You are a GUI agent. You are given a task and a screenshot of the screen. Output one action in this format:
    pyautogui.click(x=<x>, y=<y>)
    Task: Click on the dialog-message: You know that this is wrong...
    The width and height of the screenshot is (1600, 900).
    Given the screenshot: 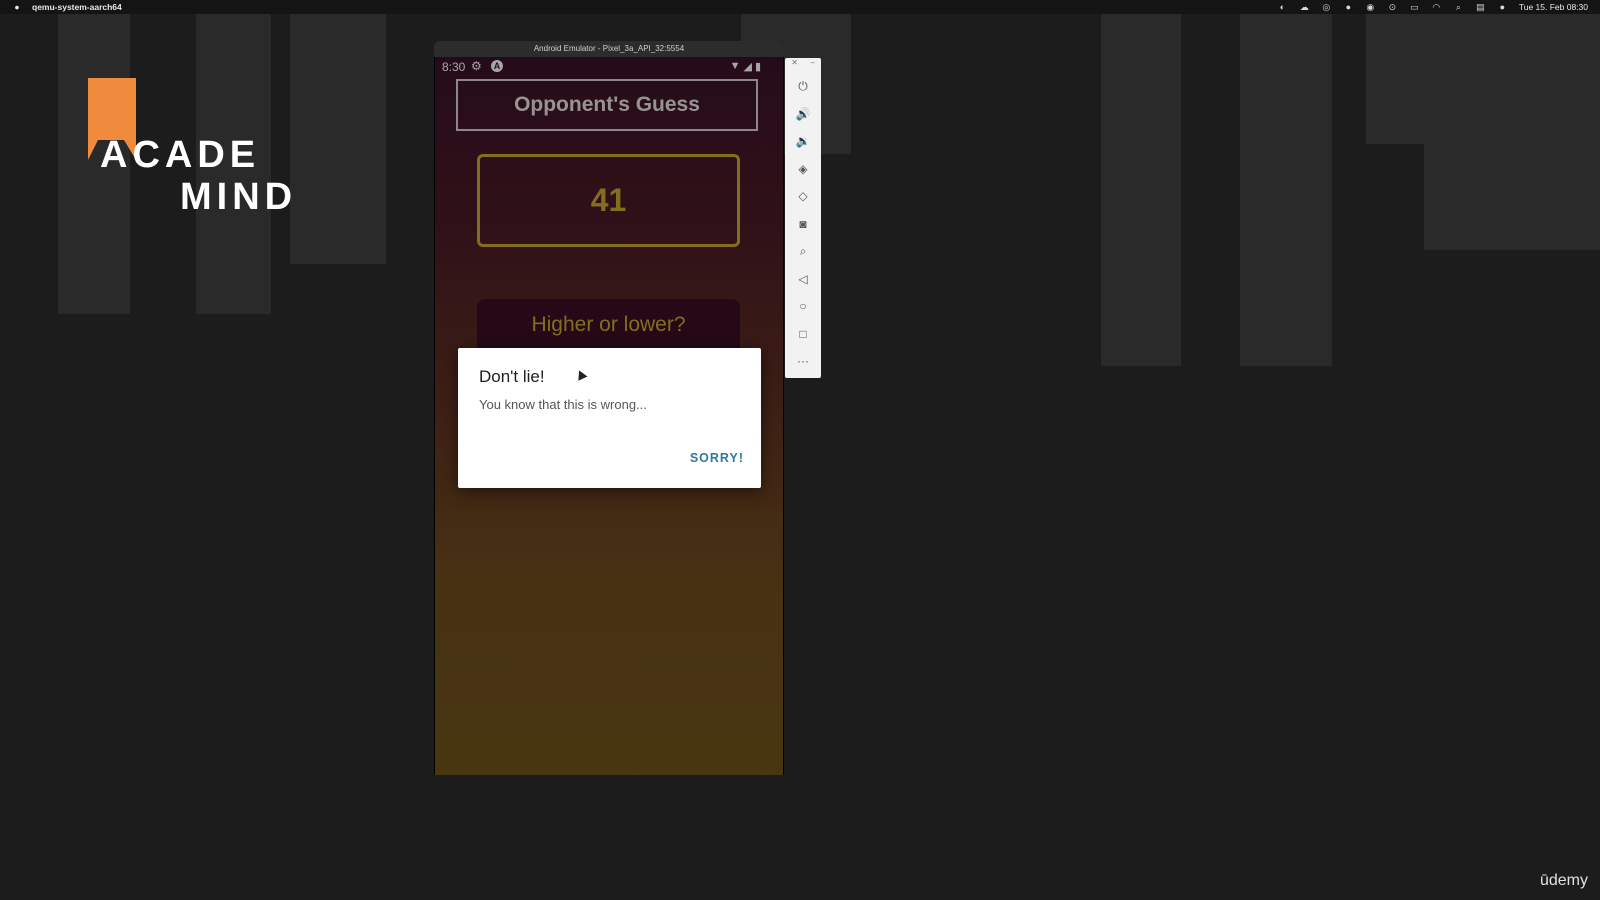 What is the action you would take?
    pyautogui.click(x=563, y=404)
    